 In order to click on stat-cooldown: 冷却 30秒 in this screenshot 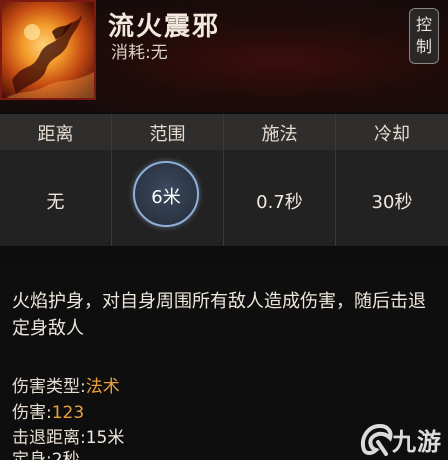, I will do `click(392, 180)`.